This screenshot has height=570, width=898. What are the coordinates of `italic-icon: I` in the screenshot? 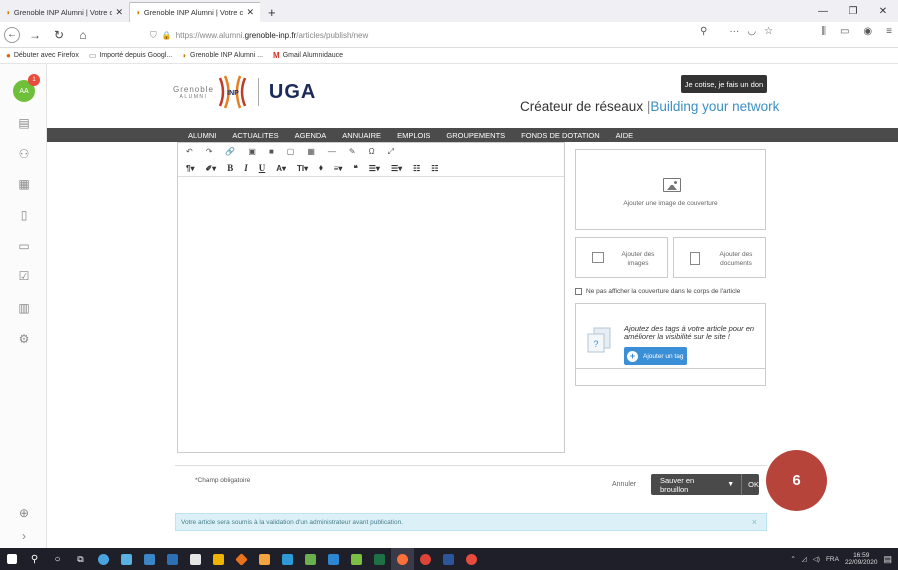 It's located at (246, 168).